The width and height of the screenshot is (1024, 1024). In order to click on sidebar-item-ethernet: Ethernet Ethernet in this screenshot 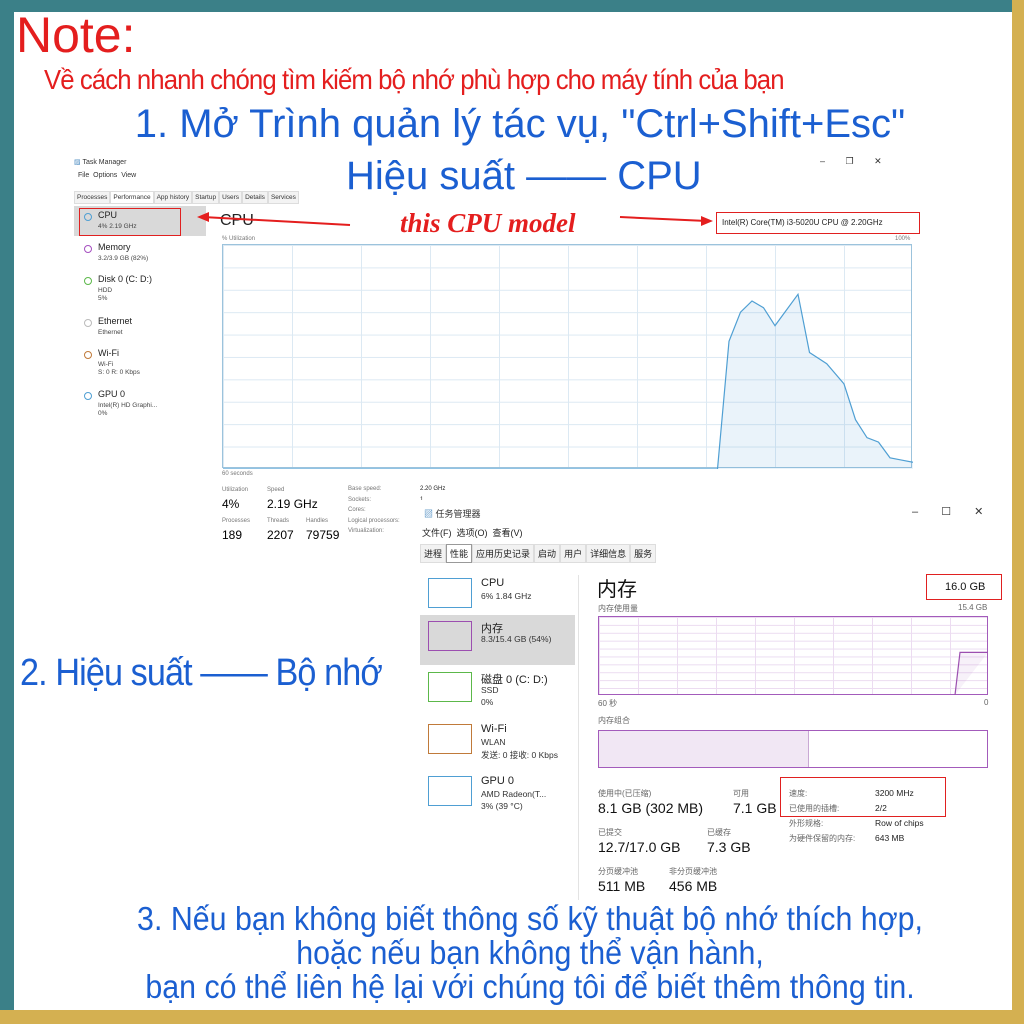, I will do `click(140, 331)`.